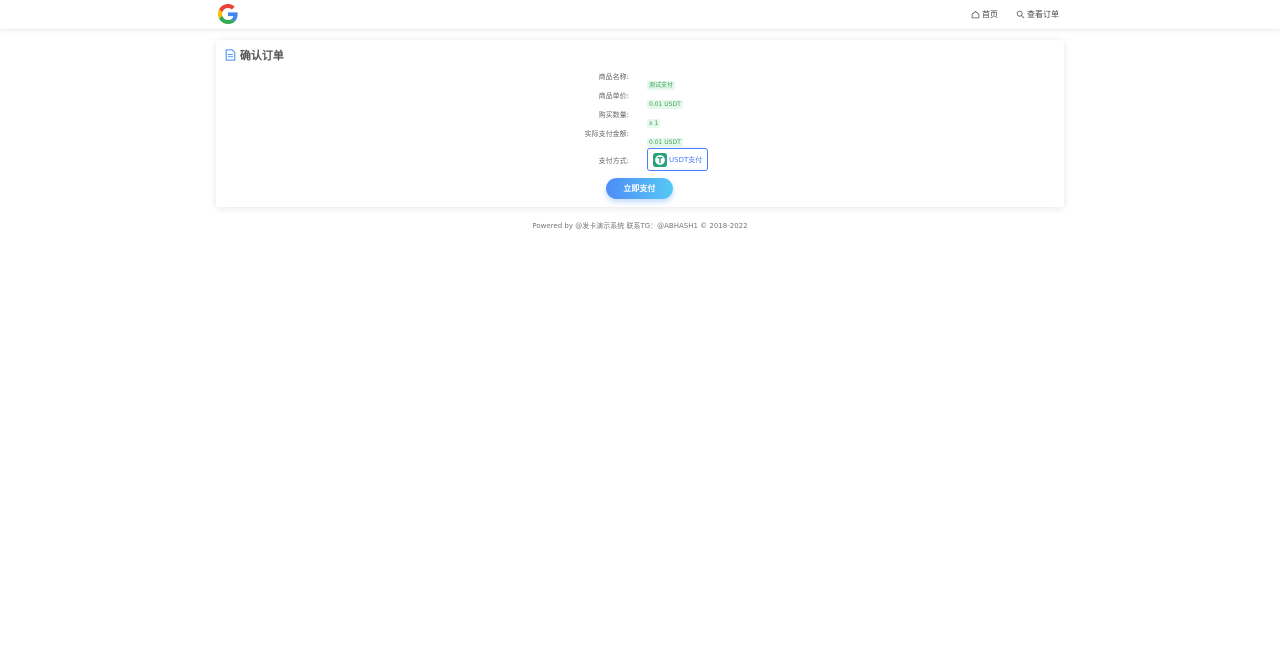 This screenshot has height=645, width=1280. Describe the element at coordinates (1015, 14) in the screenshot. I see `top-nav: 首页 查看订单` at that location.